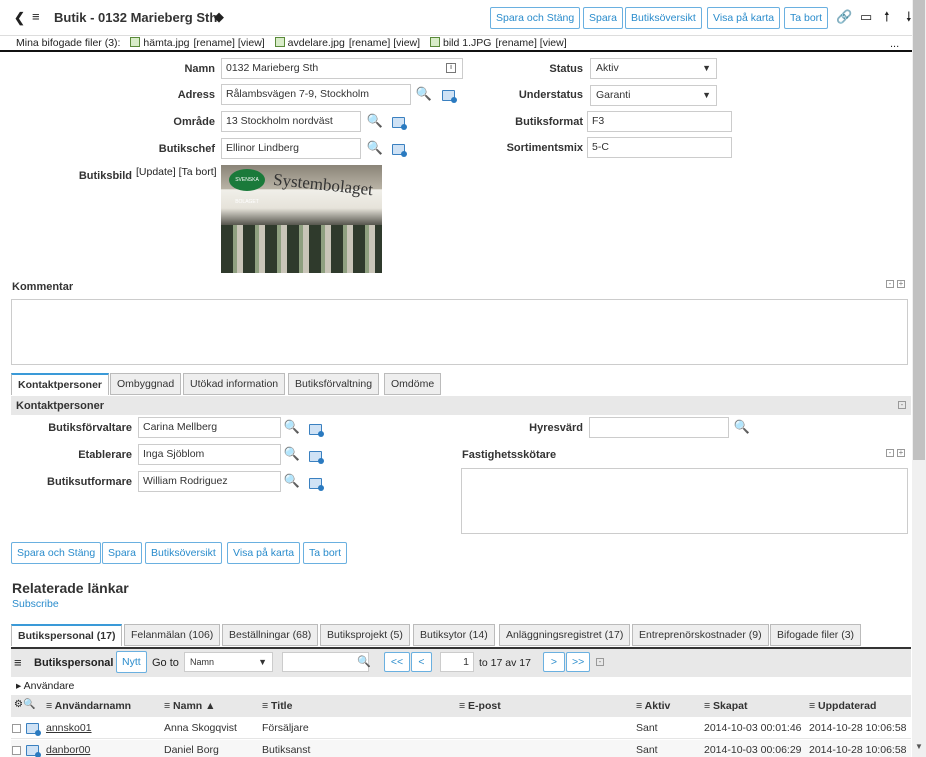 Image resolution: width=926 pixels, height=757 pixels. Describe the element at coordinates (35, 604) in the screenshot. I see `subscribe-link: Subscribe` at that location.